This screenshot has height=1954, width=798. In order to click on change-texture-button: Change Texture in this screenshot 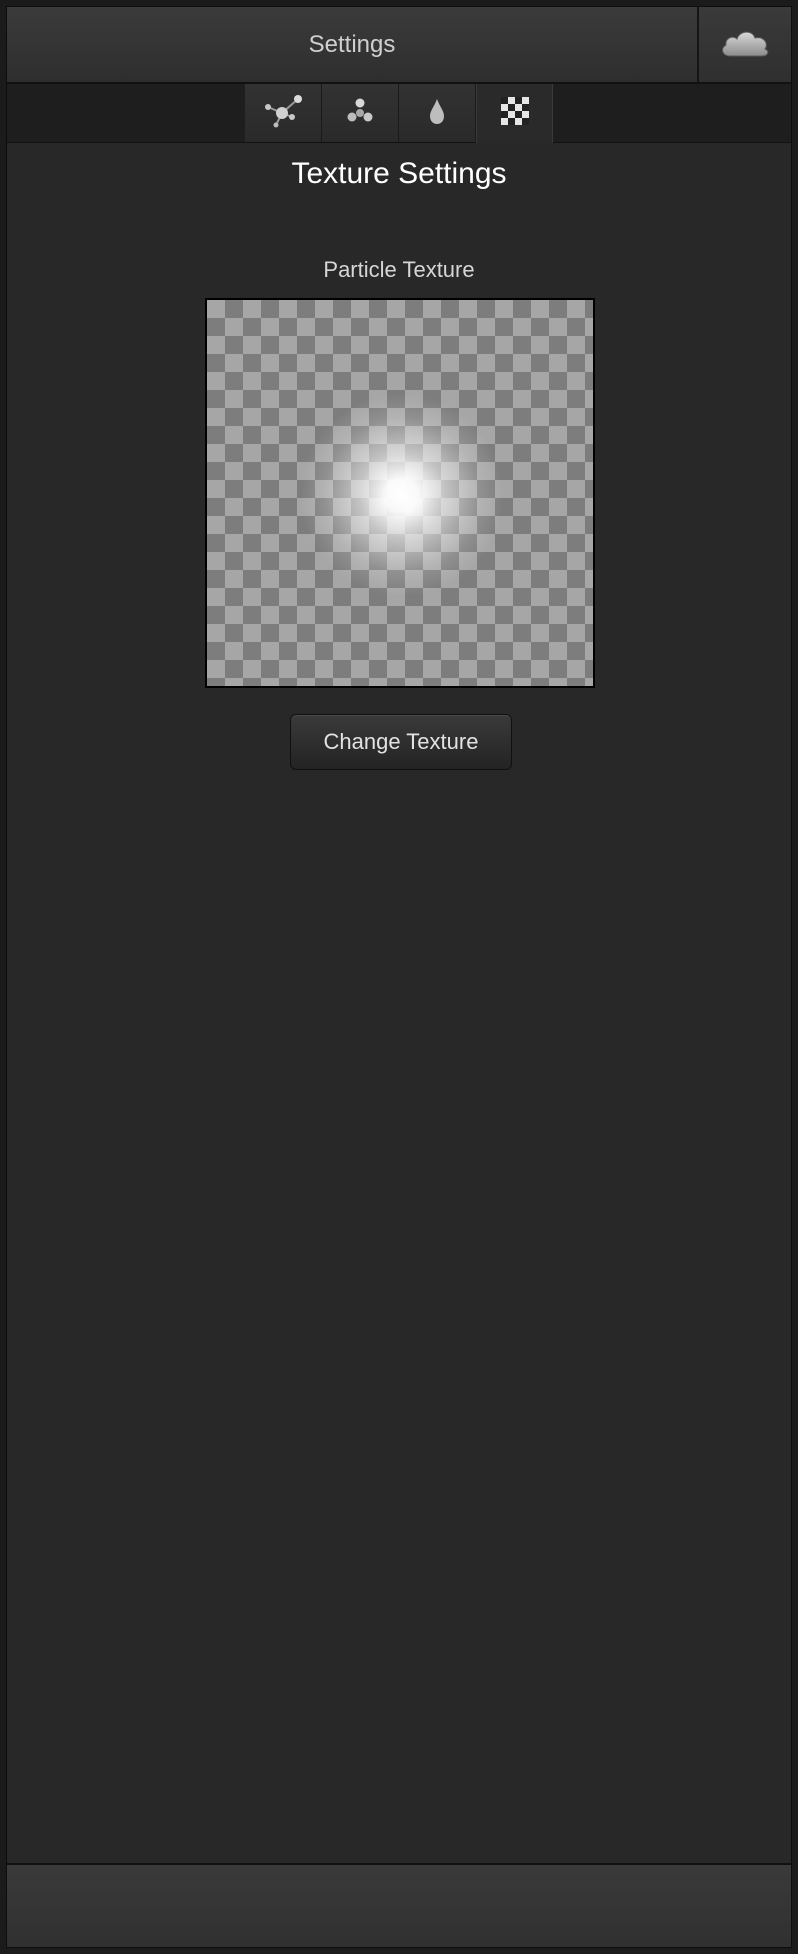, I will do `click(401, 742)`.